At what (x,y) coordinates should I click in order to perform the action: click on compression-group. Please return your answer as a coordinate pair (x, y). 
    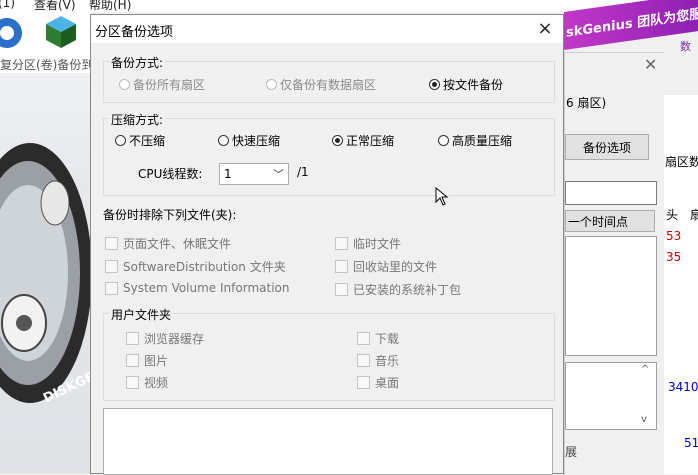
    Looking at the image, I should click on (329, 157).